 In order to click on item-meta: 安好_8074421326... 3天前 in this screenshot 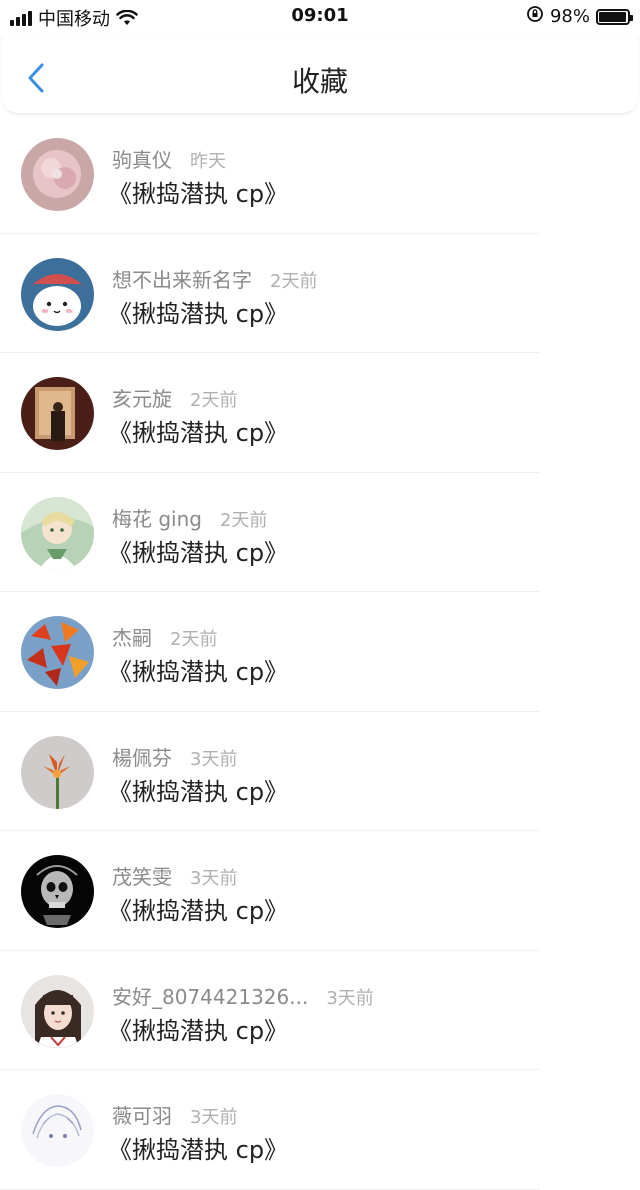, I will do `click(243, 995)`.